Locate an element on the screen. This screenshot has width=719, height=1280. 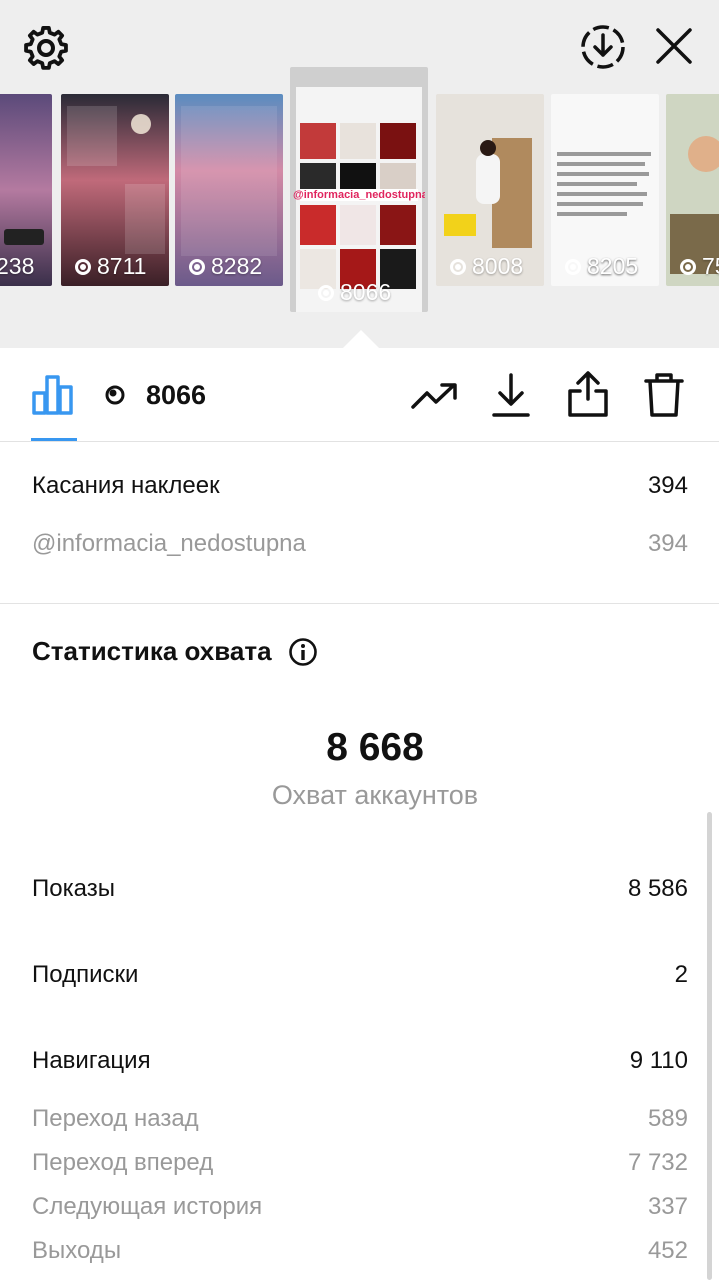
trend-button is located at coordinates (435, 396).